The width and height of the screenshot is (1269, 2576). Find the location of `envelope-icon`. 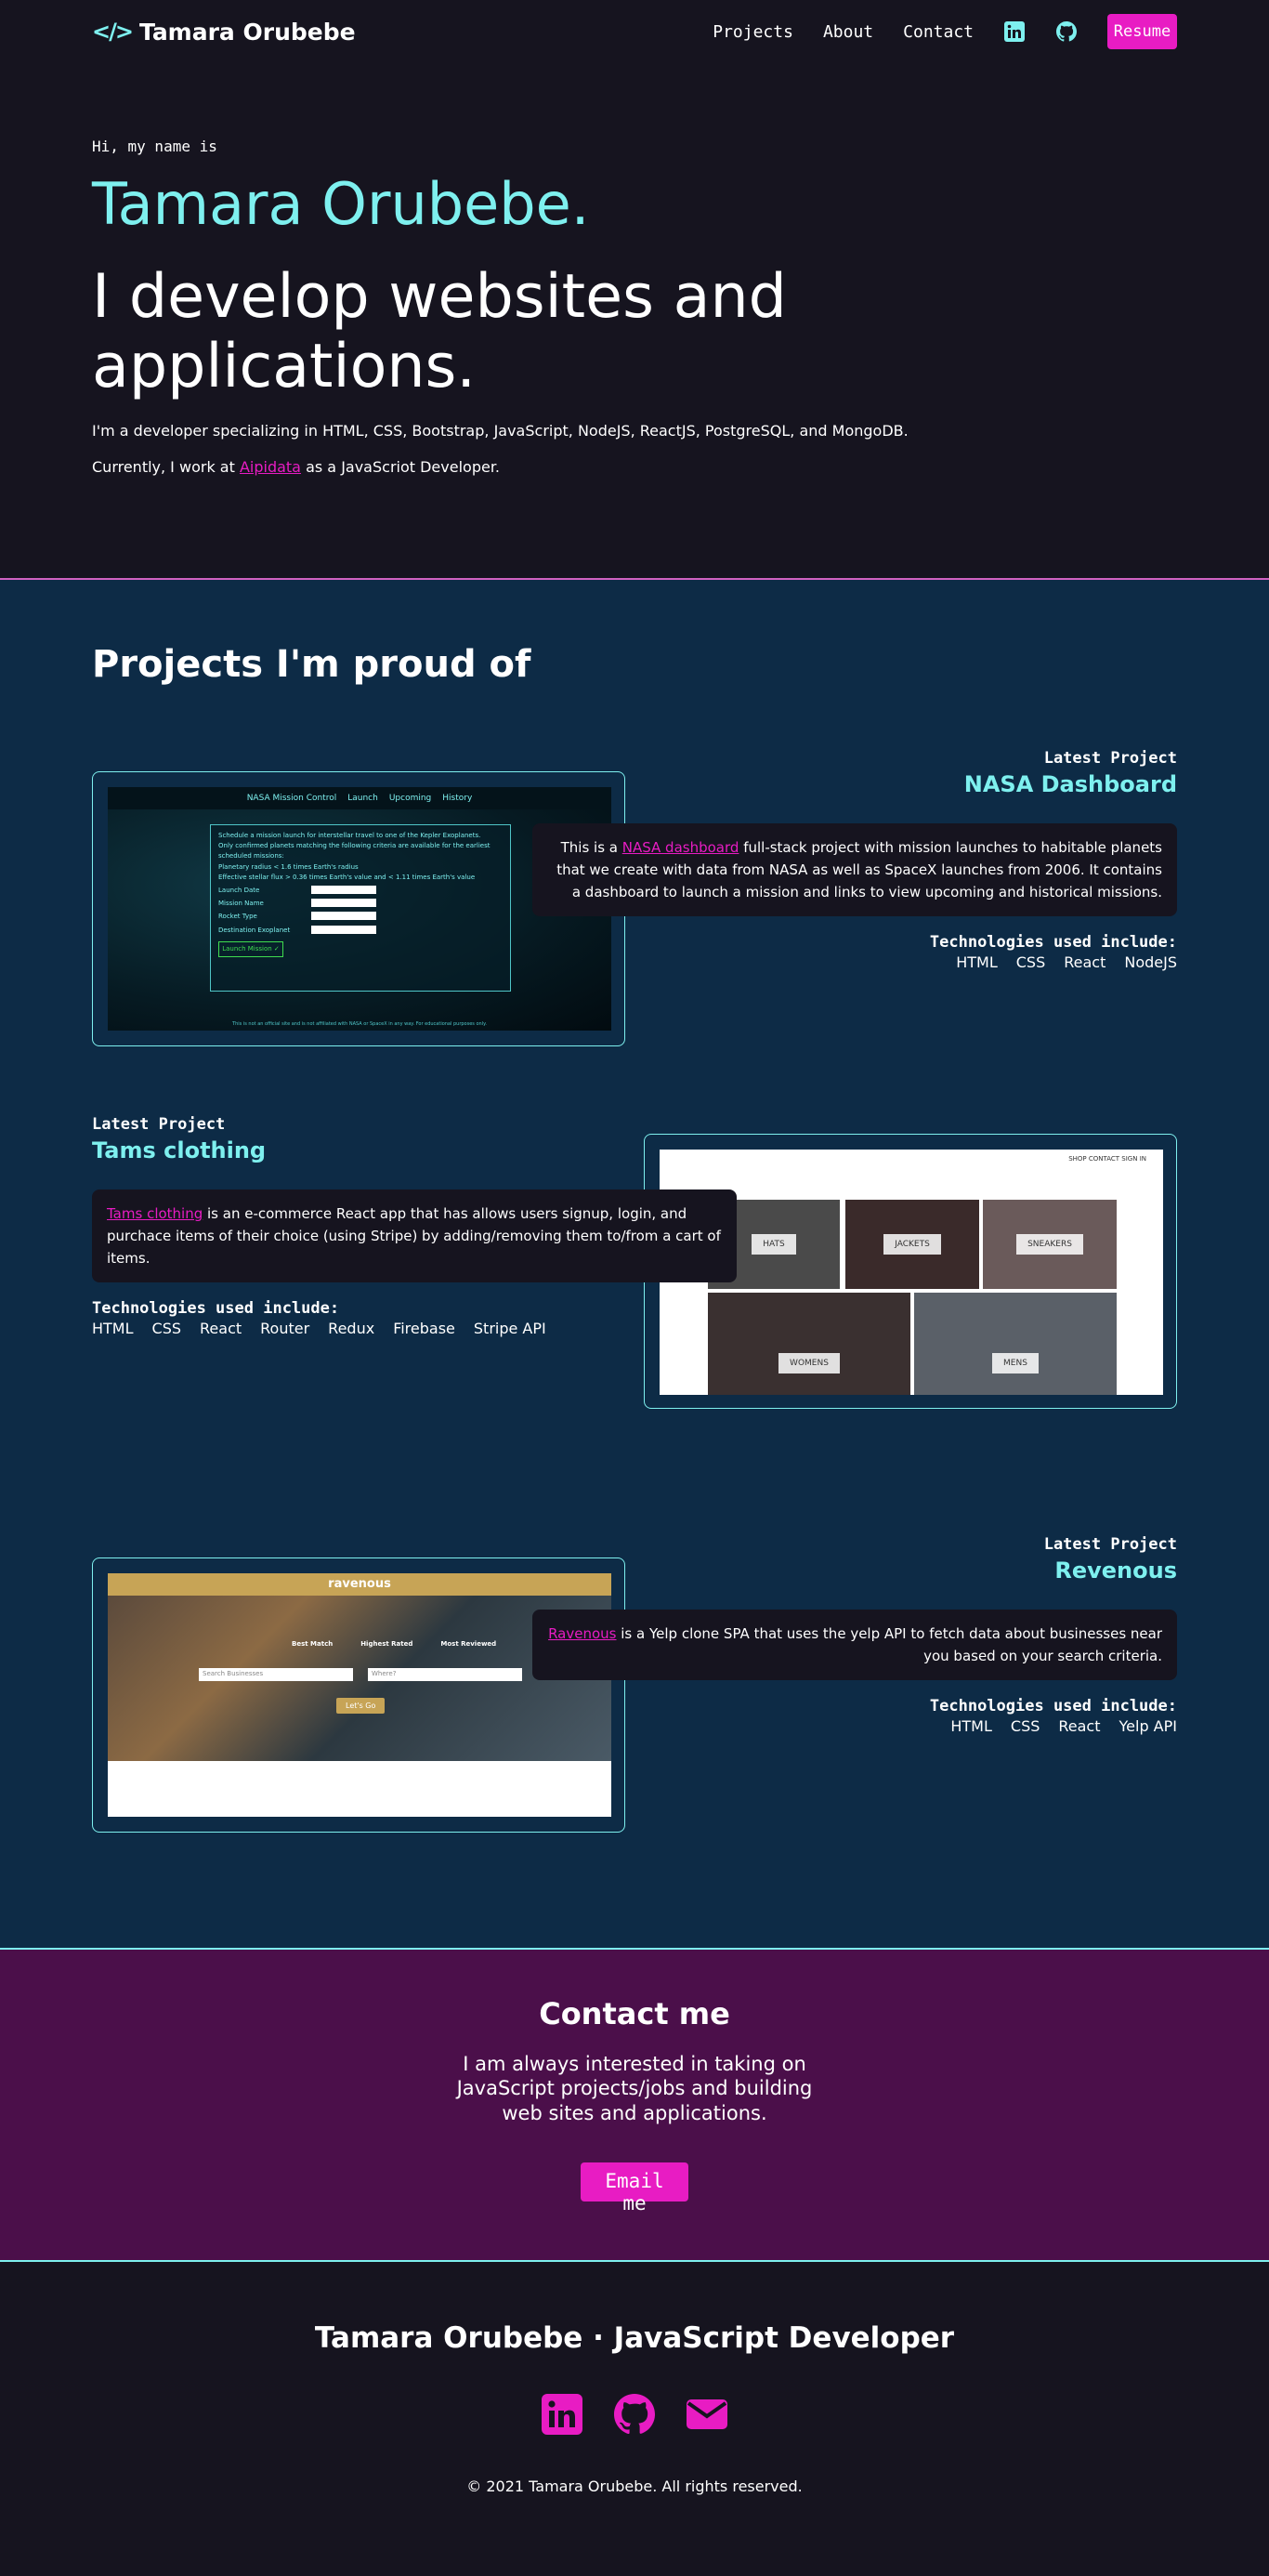

envelope-icon is located at coordinates (707, 2416).